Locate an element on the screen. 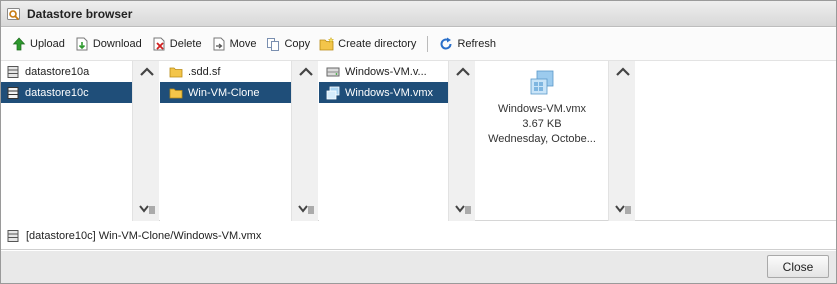 The image size is (837, 284). preview-file-size: 3.67 KB is located at coordinates (542, 124).